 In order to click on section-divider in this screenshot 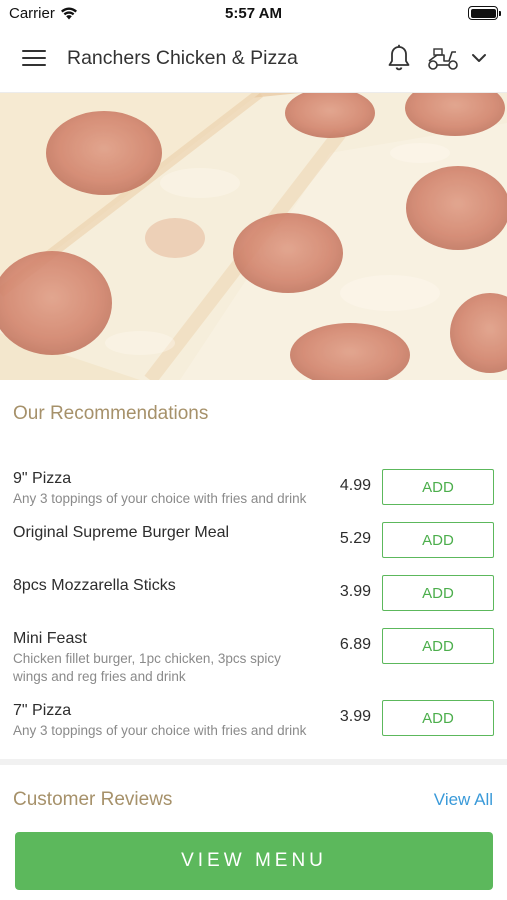, I will do `click(253, 762)`.